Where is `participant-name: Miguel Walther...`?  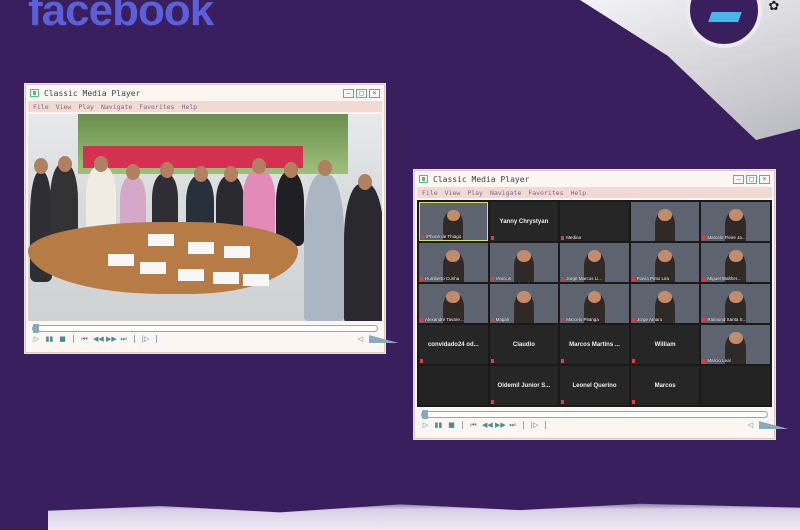 participant-name: Miguel Walther... is located at coordinates (724, 278).